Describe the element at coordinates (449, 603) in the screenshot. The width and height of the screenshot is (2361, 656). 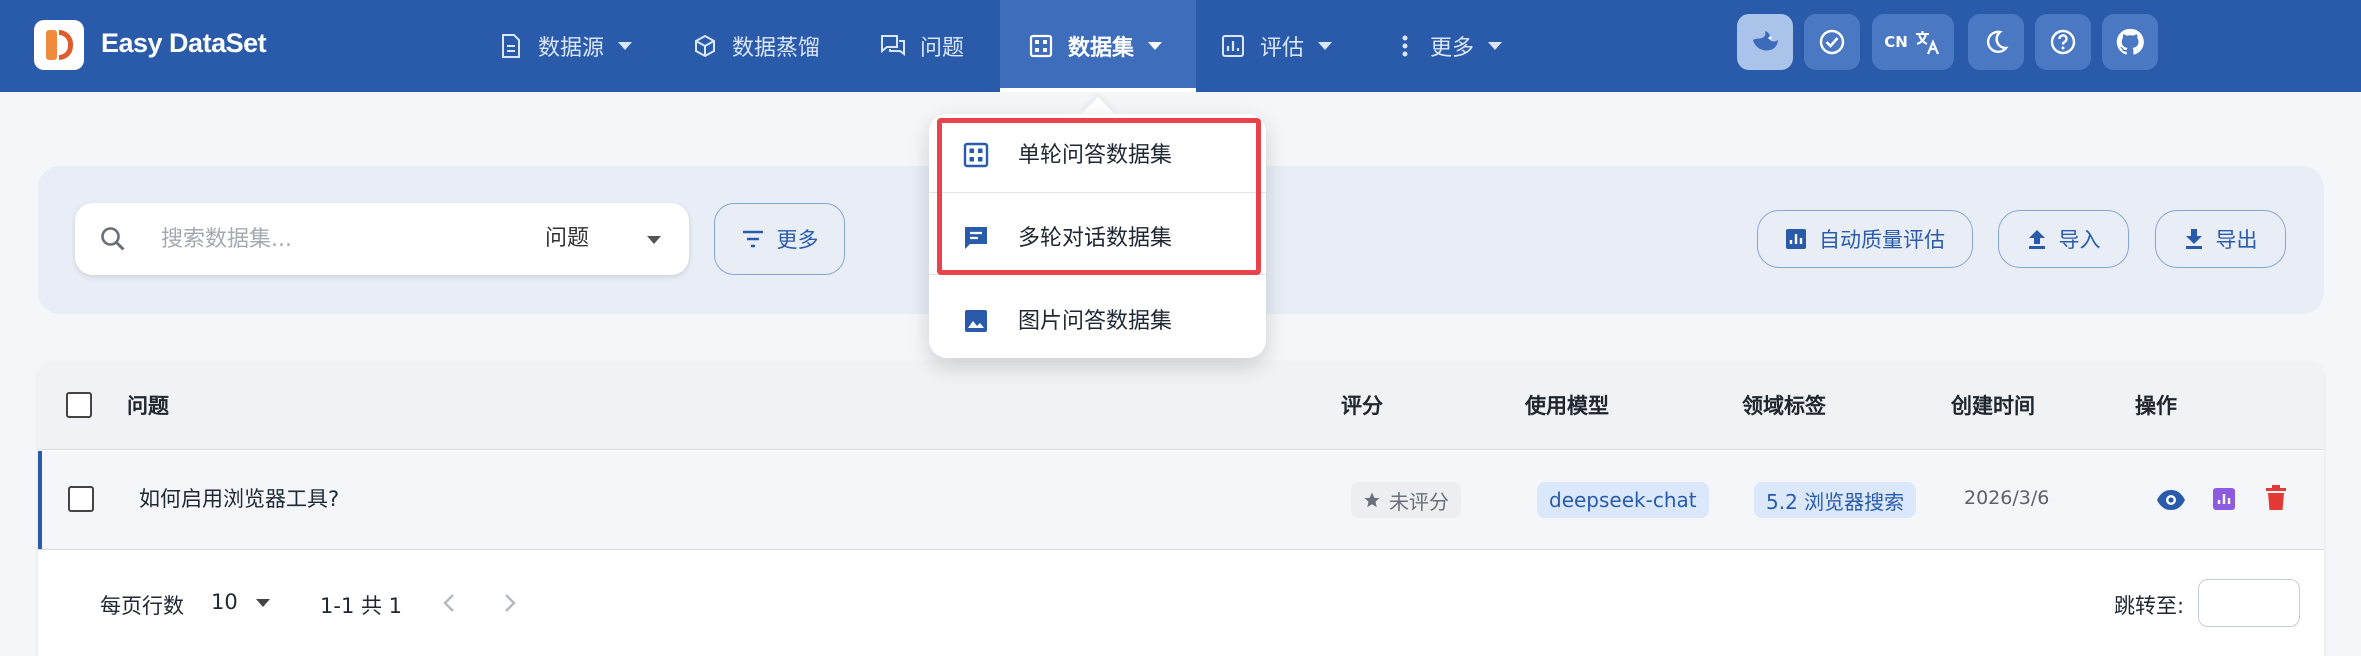
I see `prev-page-icon` at that location.